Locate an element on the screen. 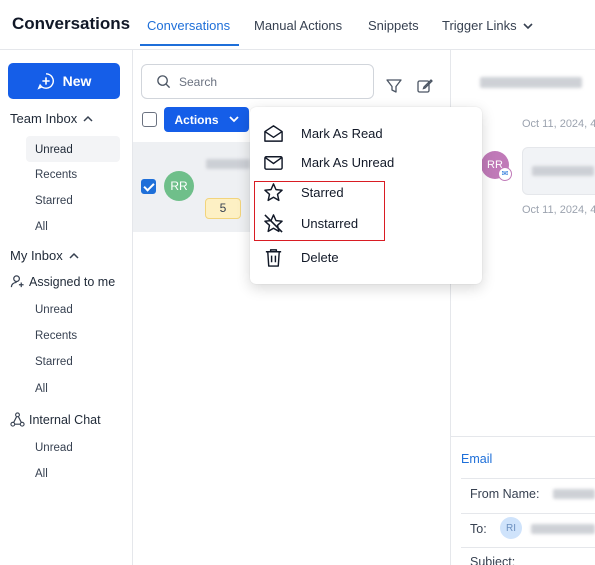 The image size is (595, 565). contact-name-redacted is located at coordinates (228, 164).